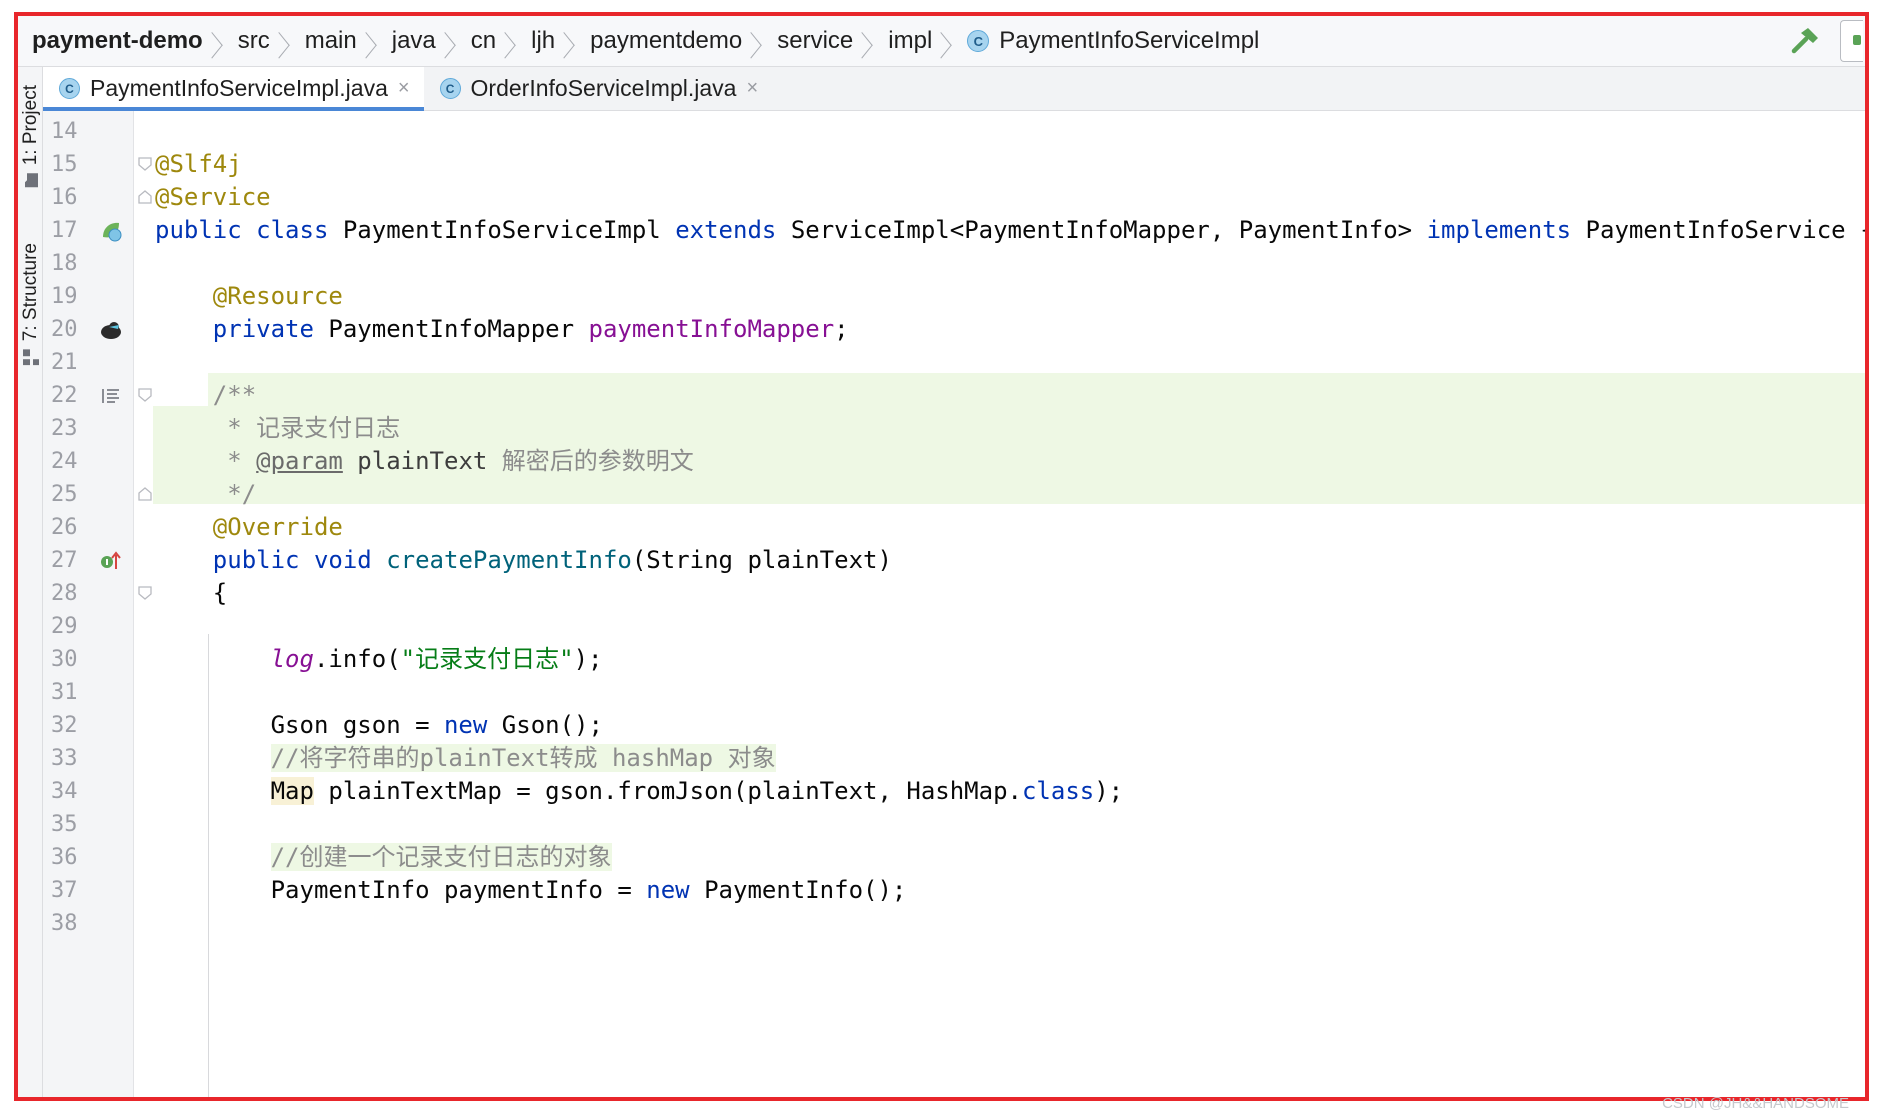 This screenshot has height=1116, width=1879. Describe the element at coordinates (31, 180) in the screenshot. I see `folder-icon` at that location.